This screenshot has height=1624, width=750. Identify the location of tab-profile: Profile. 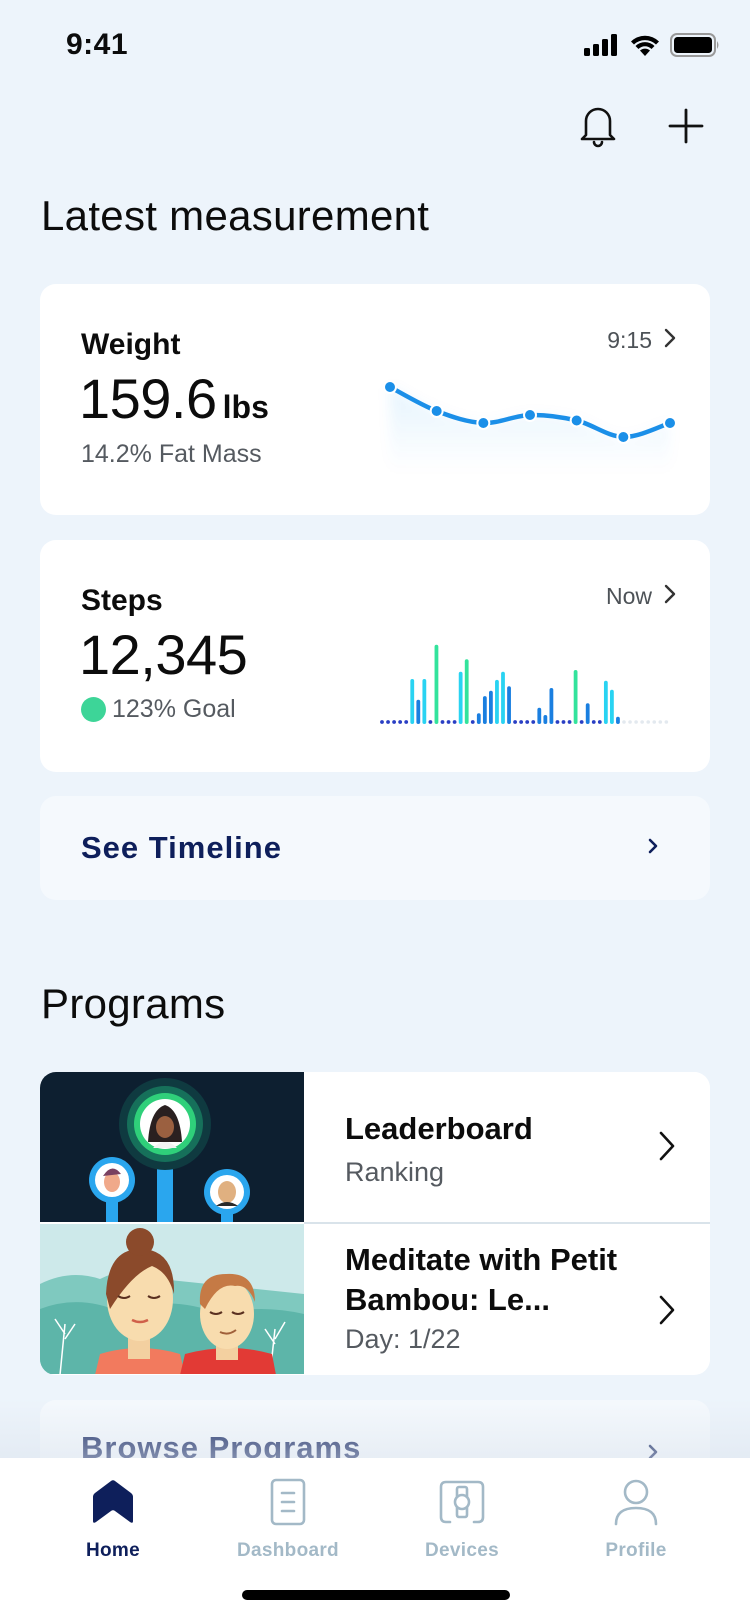
(636, 1526).